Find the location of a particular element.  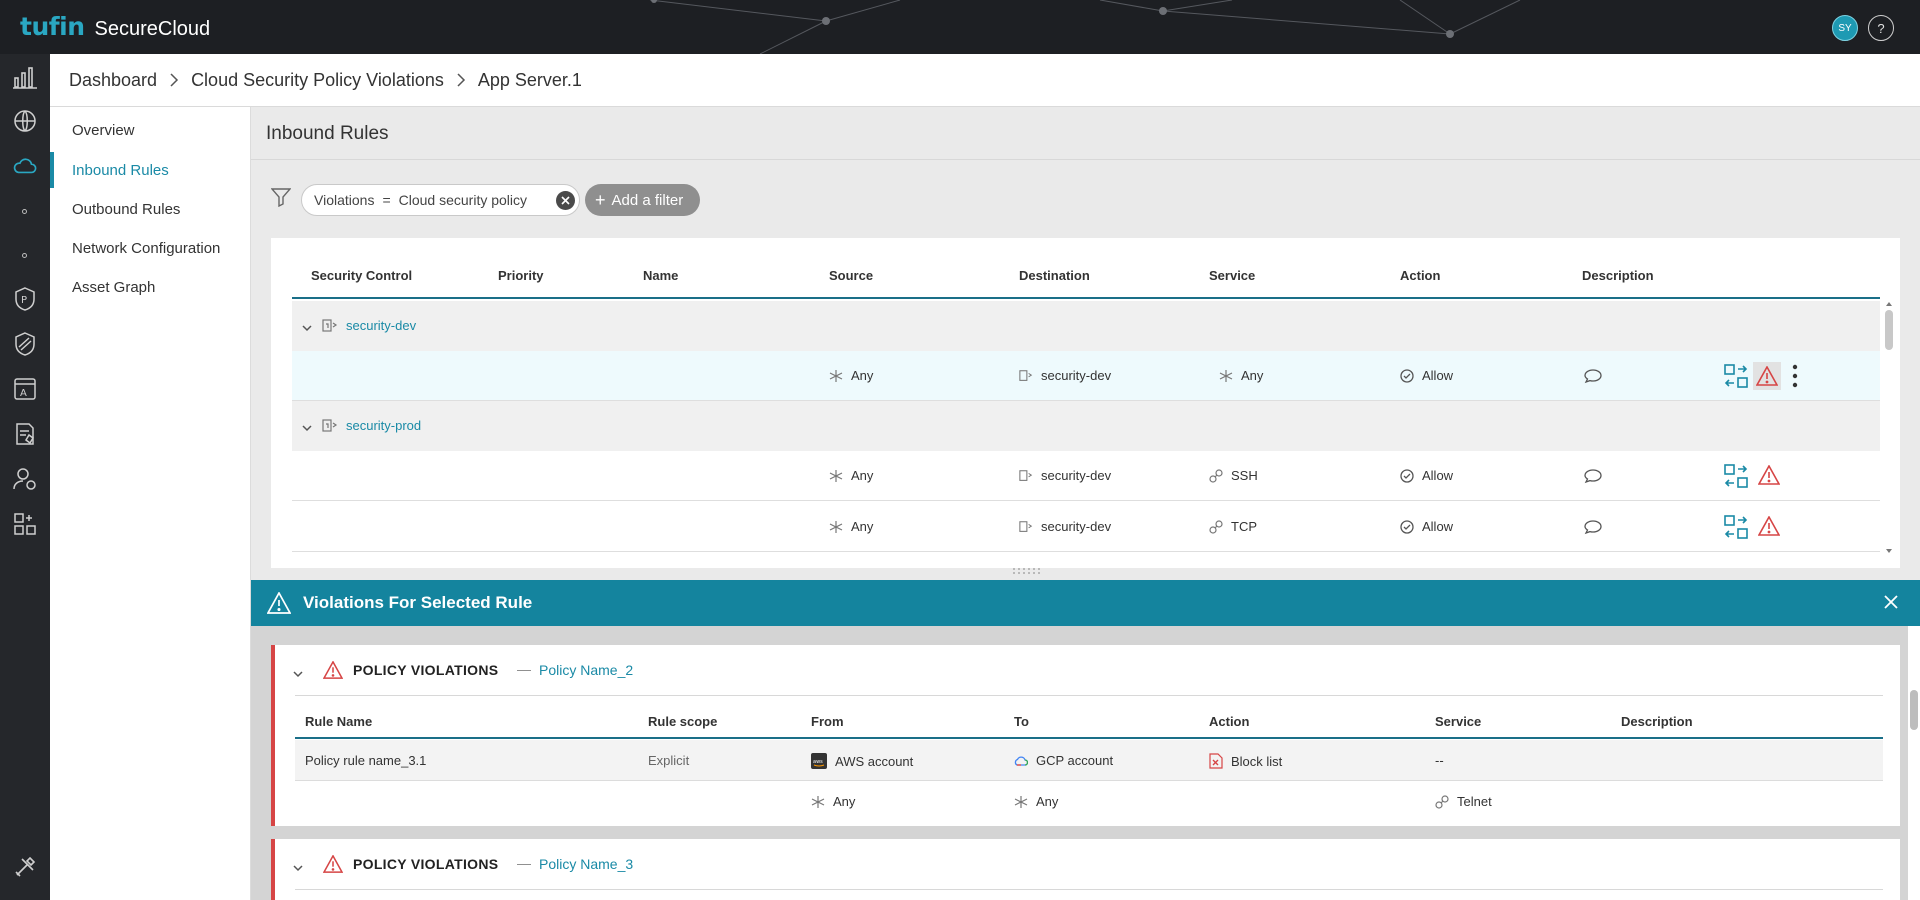

filter-icon is located at coordinates (281, 199).